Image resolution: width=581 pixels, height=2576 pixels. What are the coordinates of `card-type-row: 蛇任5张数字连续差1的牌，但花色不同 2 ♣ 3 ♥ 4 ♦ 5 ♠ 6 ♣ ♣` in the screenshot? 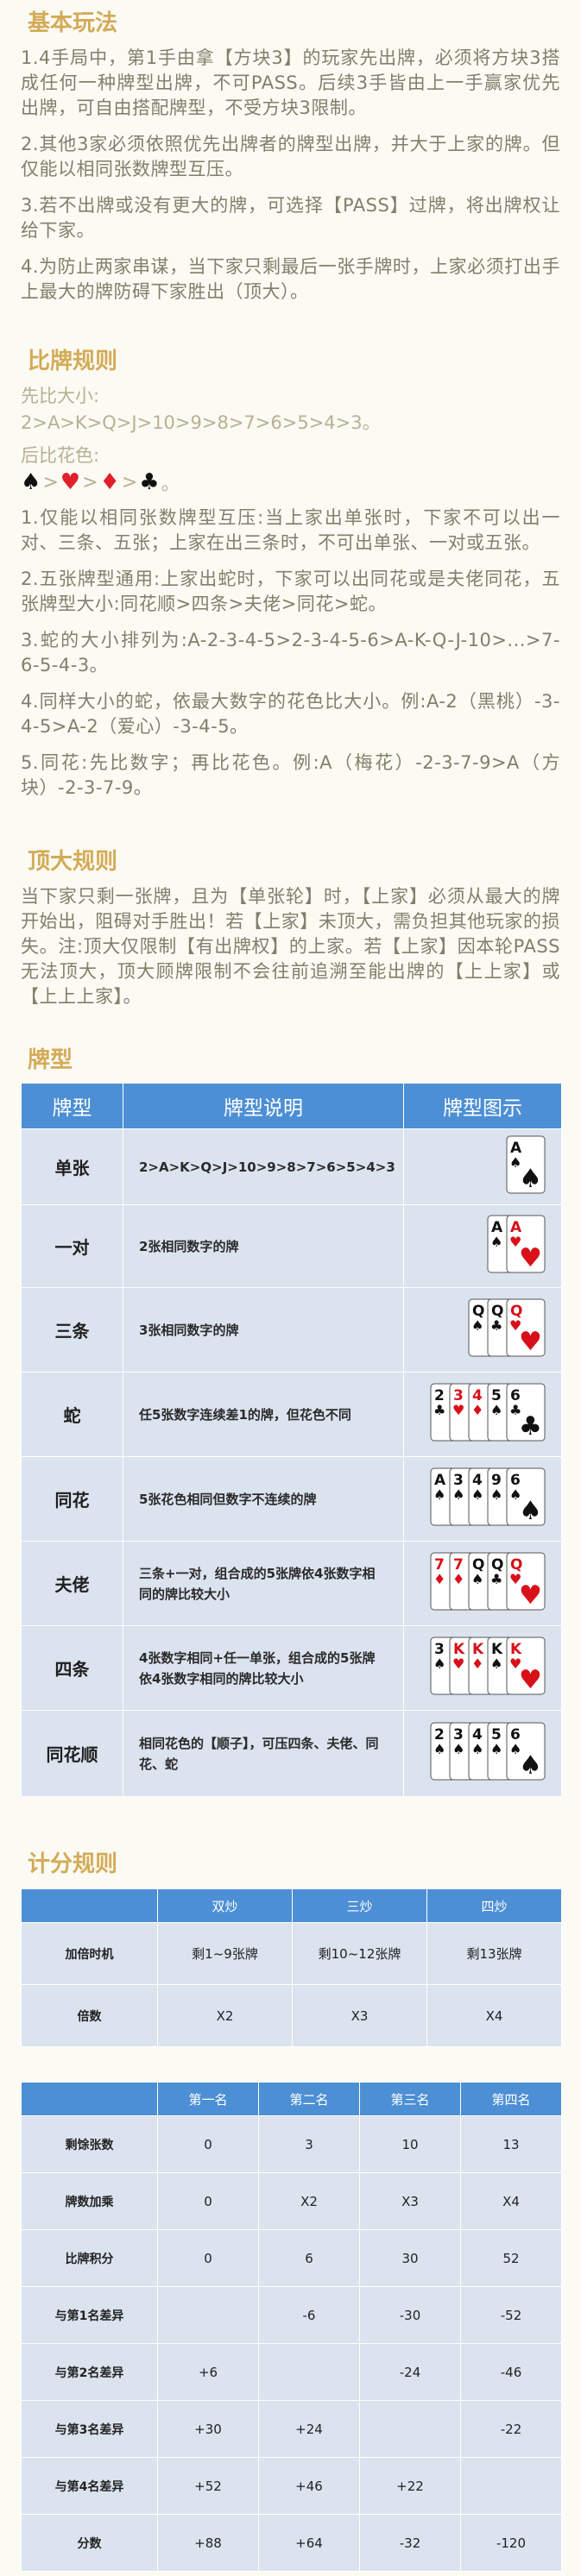 It's located at (291, 1414).